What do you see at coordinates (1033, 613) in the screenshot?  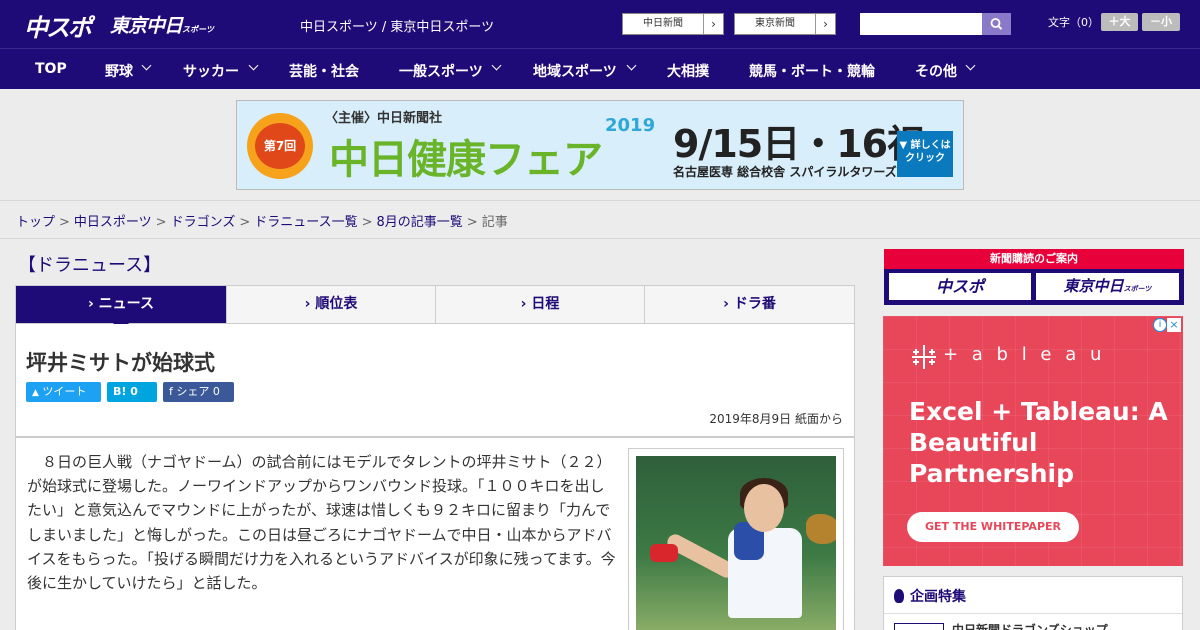 I see `feature-divider` at bounding box center [1033, 613].